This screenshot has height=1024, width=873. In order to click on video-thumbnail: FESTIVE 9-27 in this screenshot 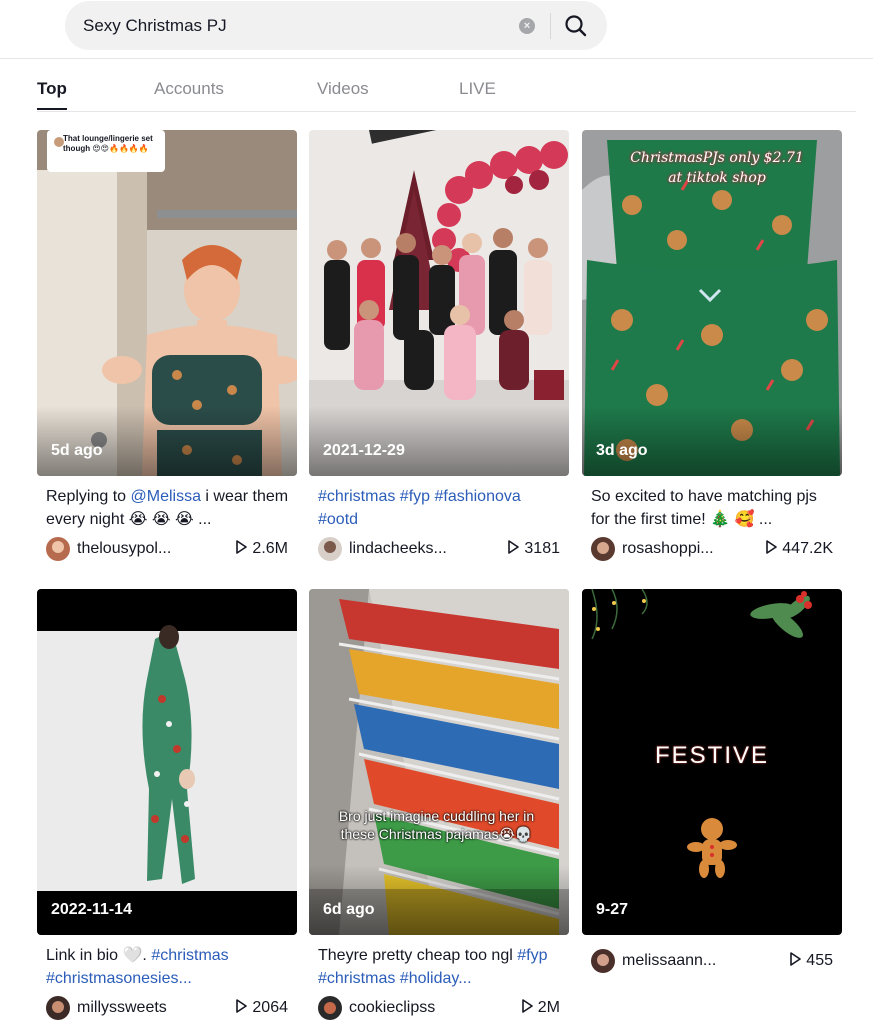, I will do `click(712, 762)`.